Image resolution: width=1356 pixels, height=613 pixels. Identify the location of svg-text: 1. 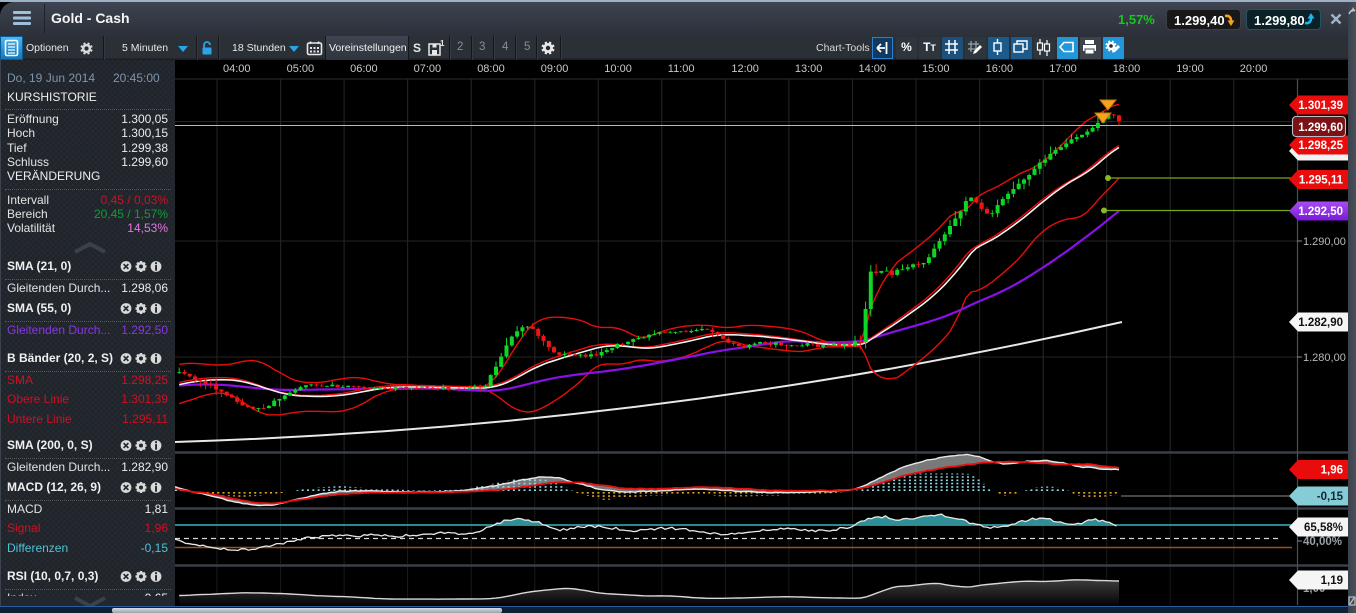
(442, 43).